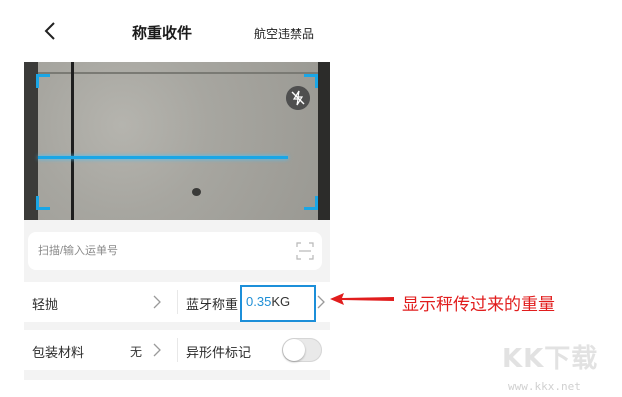 This screenshot has height=397, width=622. I want to click on irregular-item-toggle, so click(302, 350).